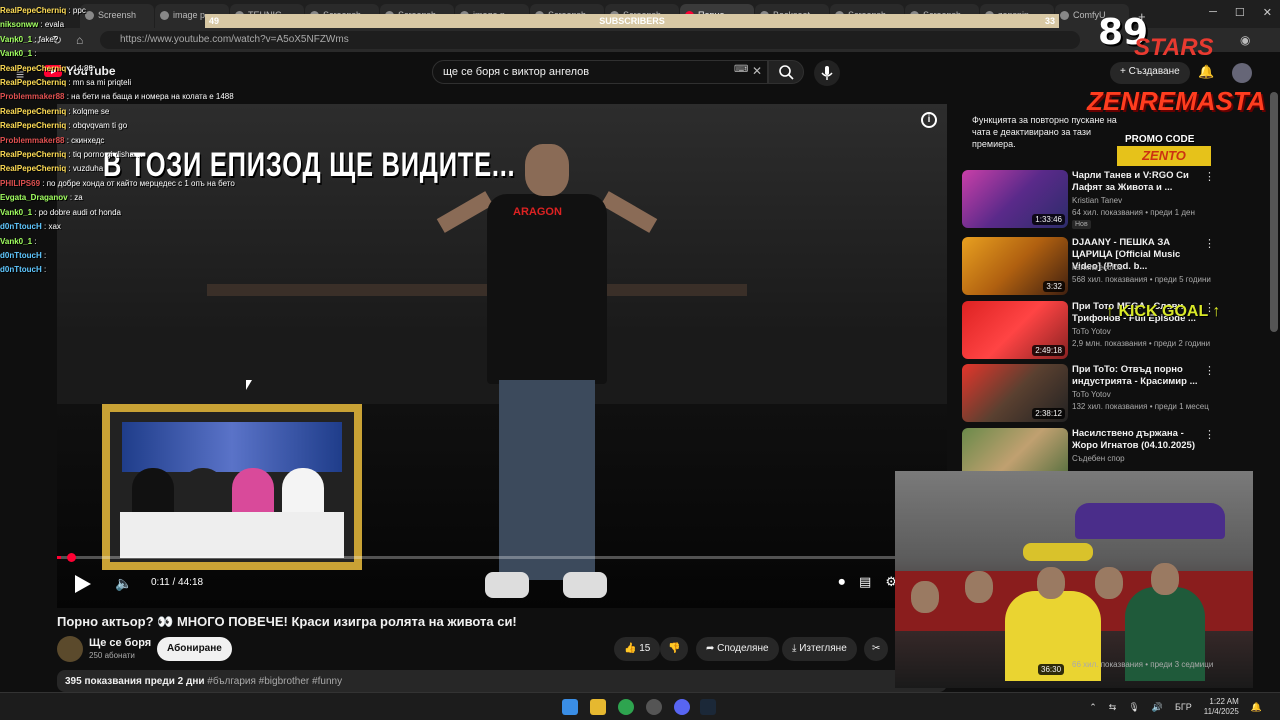 Image resolution: width=1280 pixels, height=720 pixels. What do you see at coordinates (1015, 199) in the screenshot?
I see `recommendation-thumbnail: 1:33:46` at bounding box center [1015, 199].